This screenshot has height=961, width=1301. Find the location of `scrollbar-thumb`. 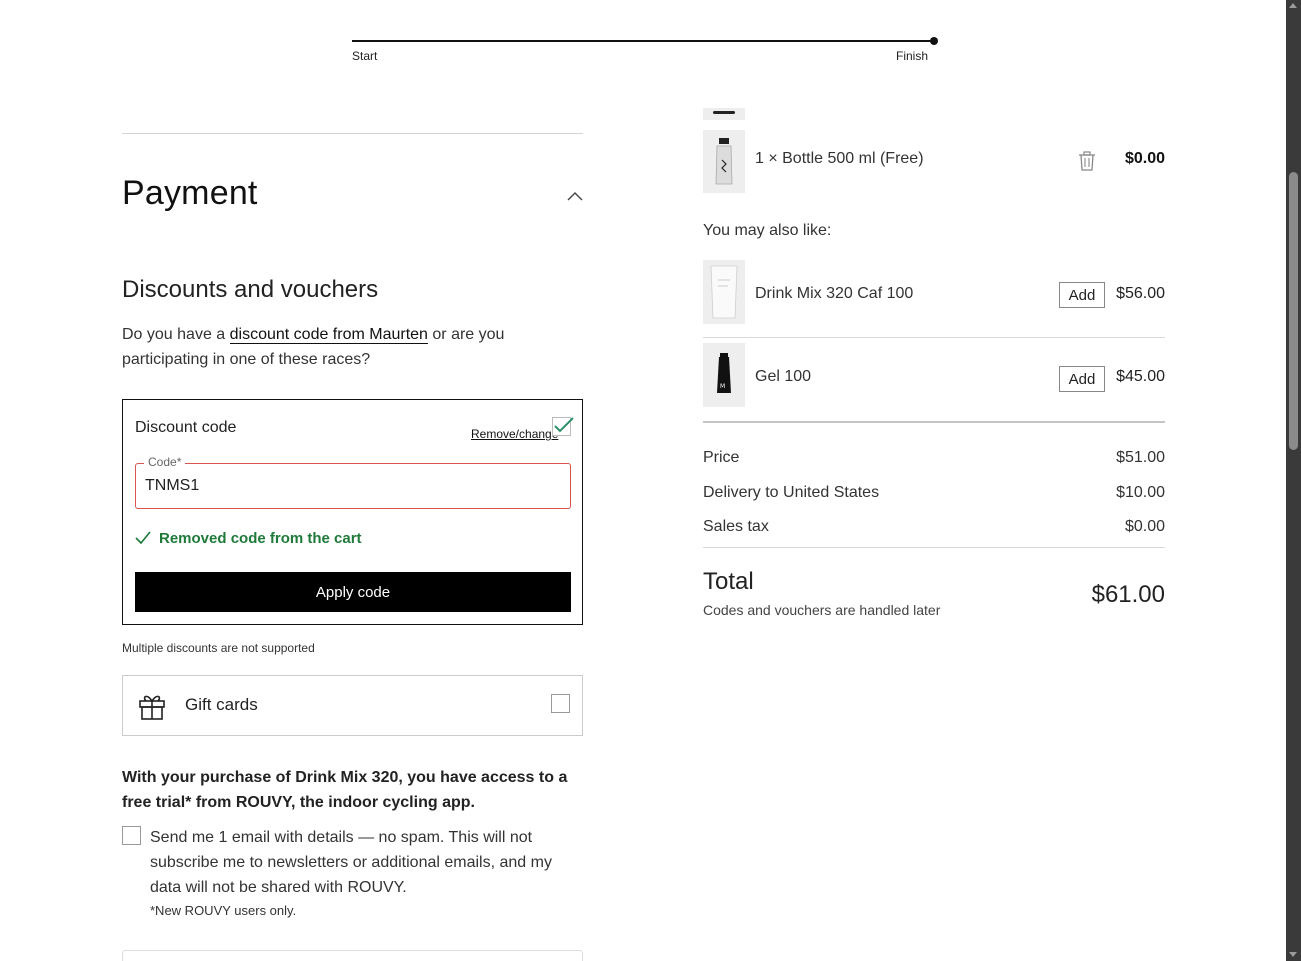

scrollbar-thumb is located at coordinates (1293, 311).